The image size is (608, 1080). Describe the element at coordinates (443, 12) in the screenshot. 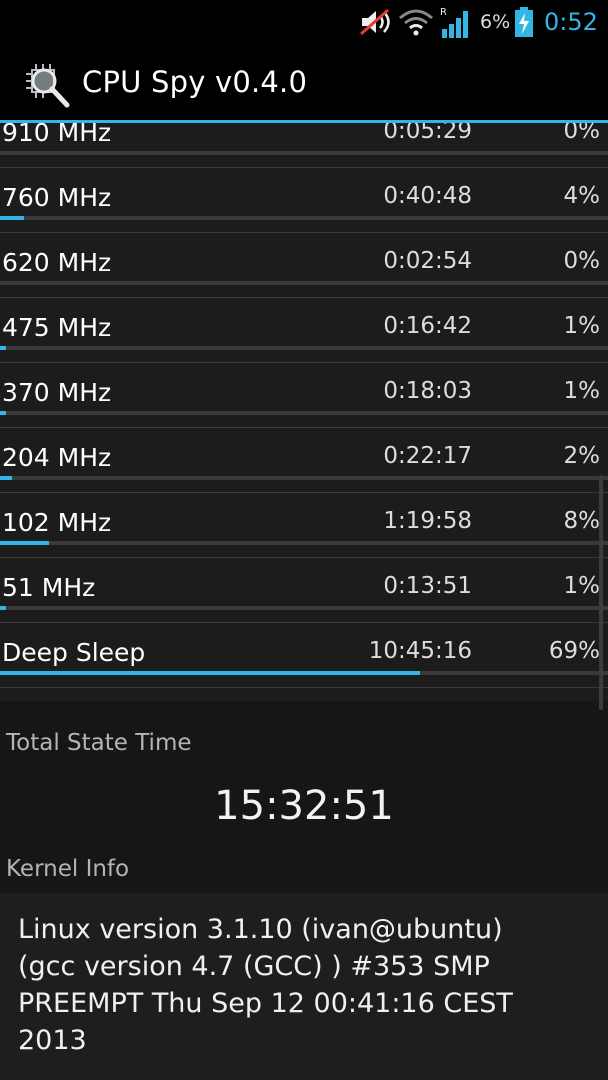

I see `signal-roaming-label: R` at that location.